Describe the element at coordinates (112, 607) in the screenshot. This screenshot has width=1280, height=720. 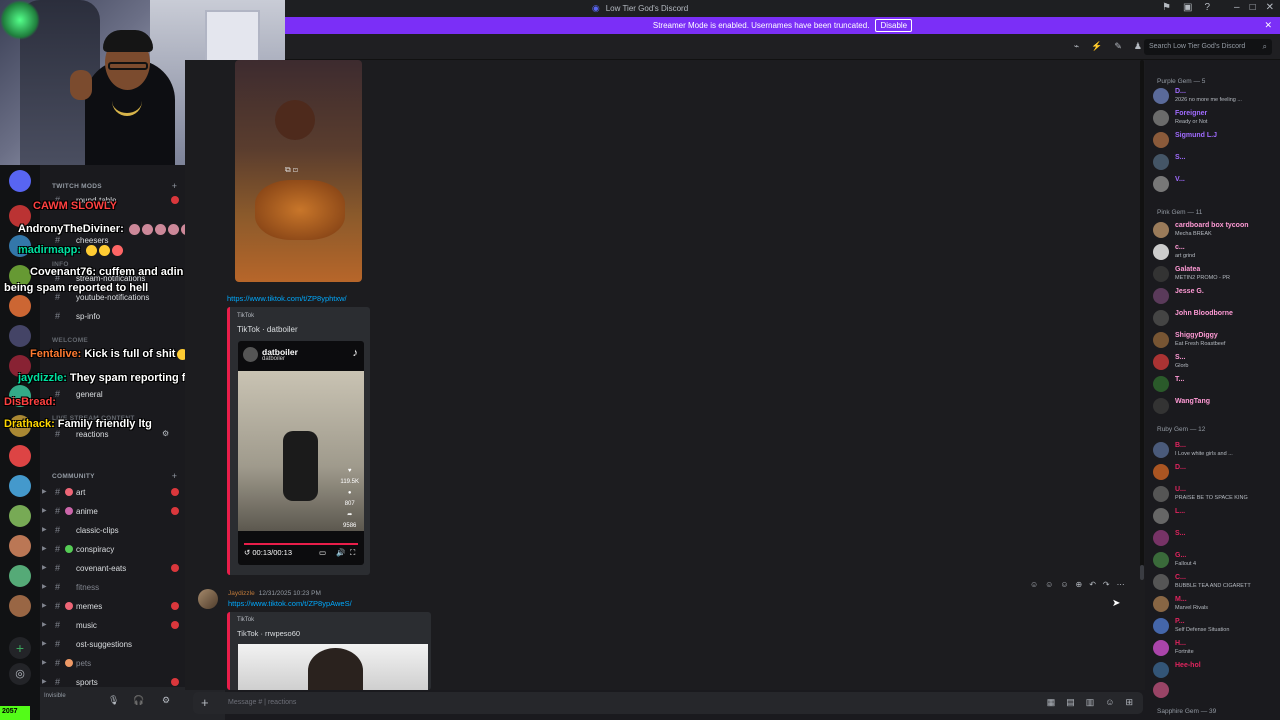
I see `channel-item: ▶ # memes` at that location.